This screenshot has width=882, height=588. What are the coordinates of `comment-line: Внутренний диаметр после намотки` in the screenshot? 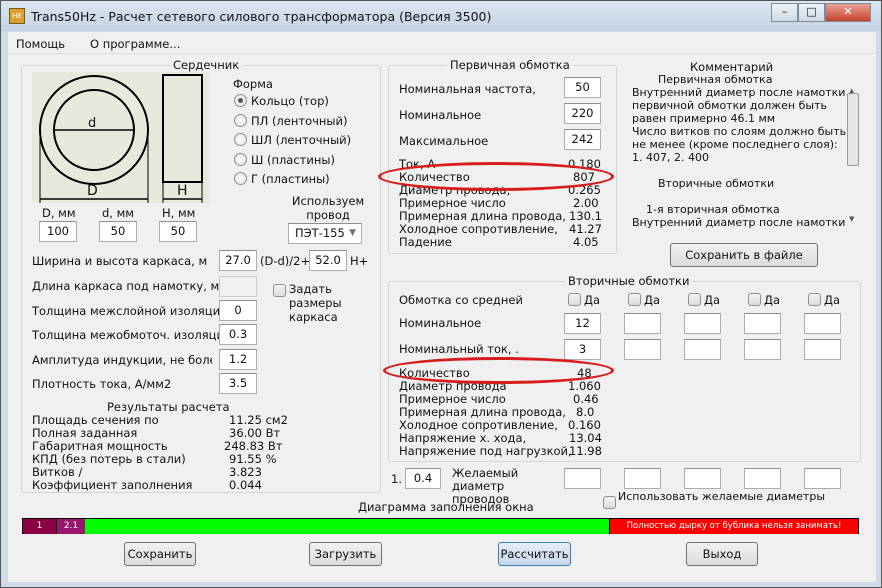 It's located at (739, 92).